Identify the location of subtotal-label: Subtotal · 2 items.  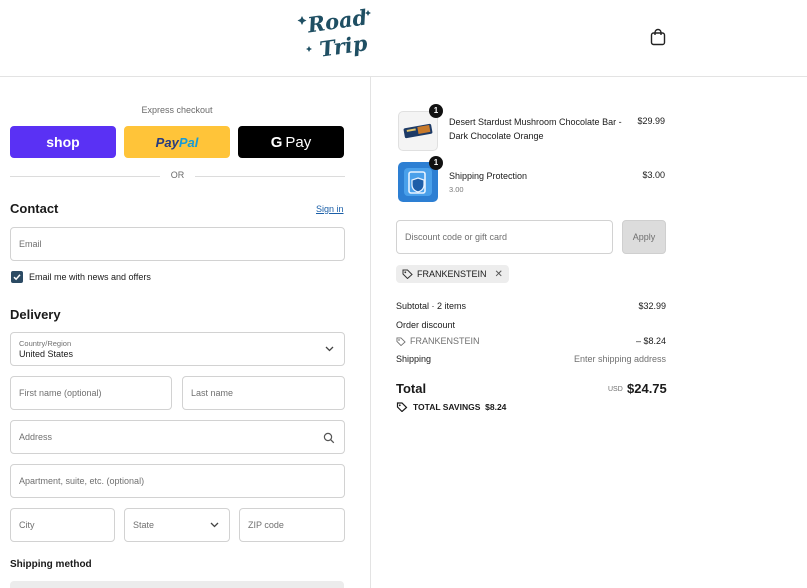
(431, 306).